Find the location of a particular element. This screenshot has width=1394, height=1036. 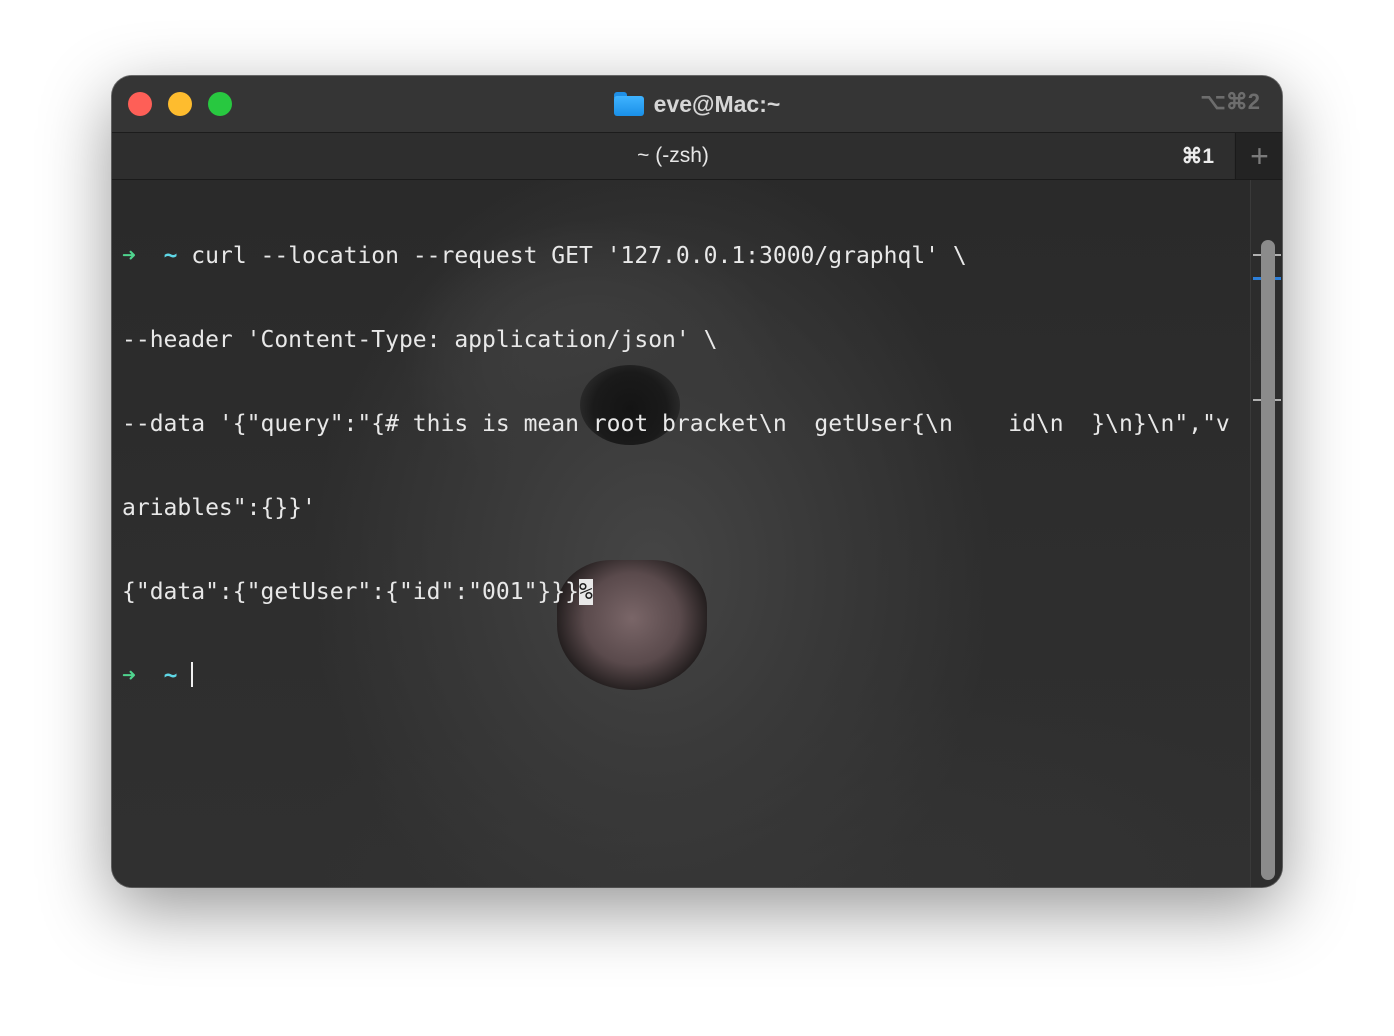

scrollbar-track is located at coordinates (1266, 533).